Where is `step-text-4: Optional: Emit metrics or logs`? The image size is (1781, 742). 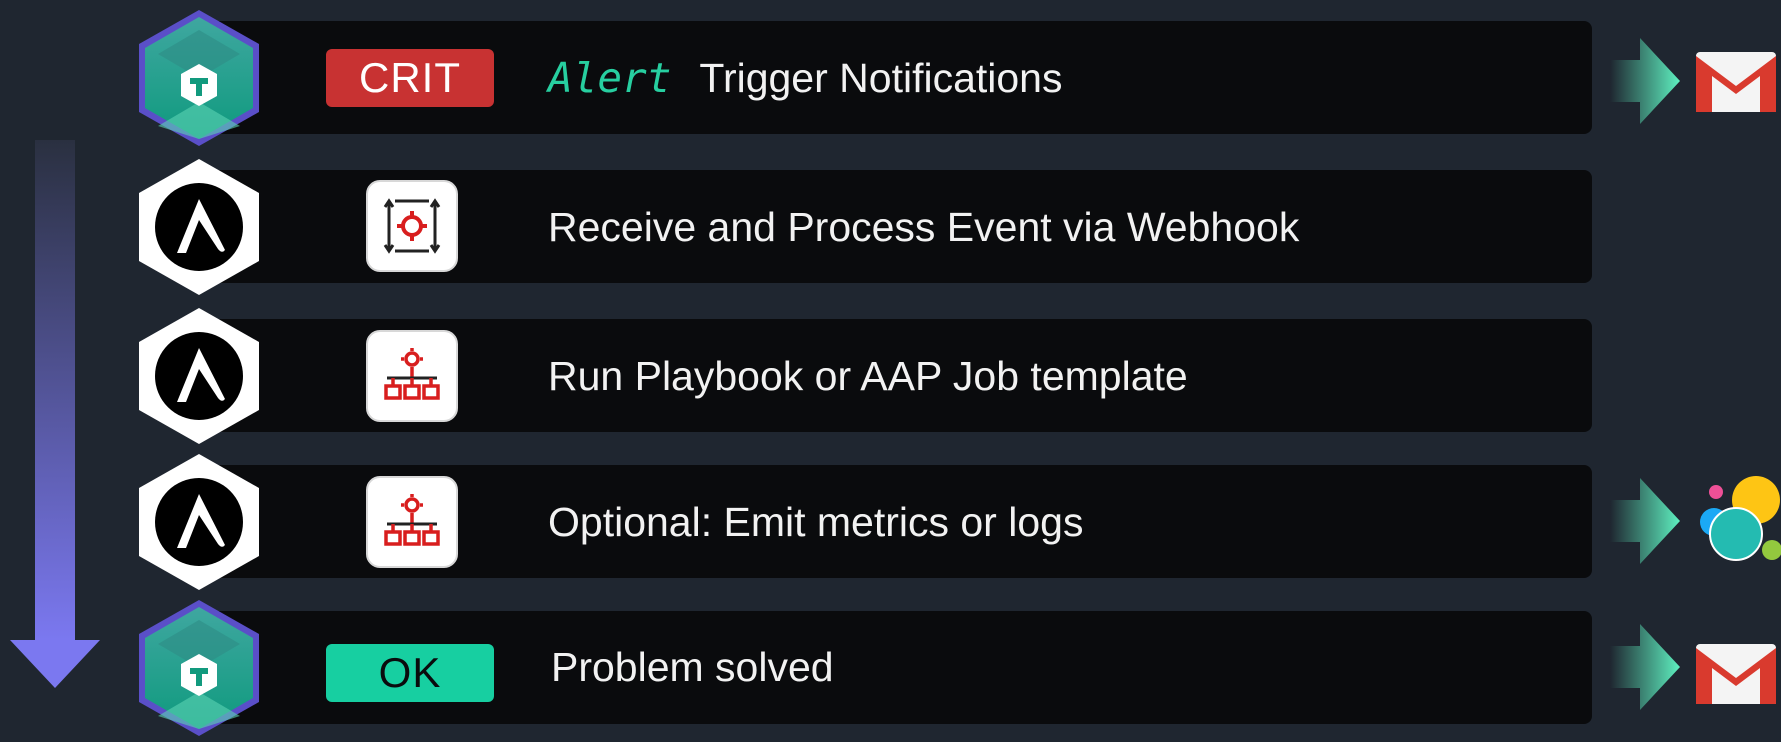
step-text-4: Optional: Emit metrics or logs is located at coordinates (816, 522).